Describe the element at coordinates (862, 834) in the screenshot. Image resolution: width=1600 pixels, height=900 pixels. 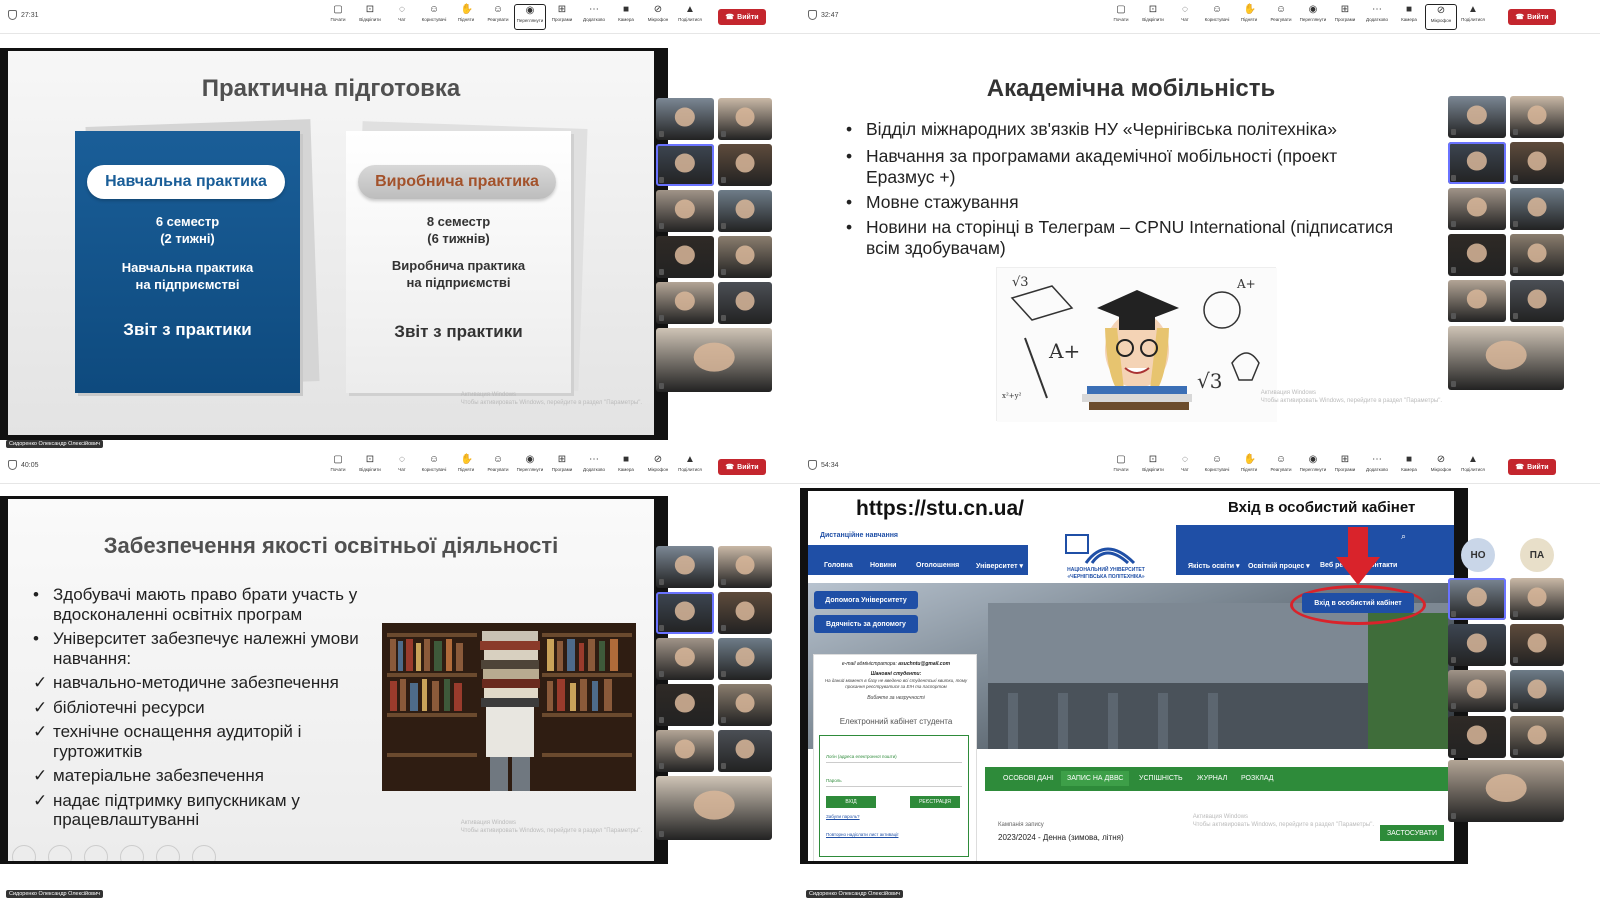
I see `resend-activation-link: Повторно надіслати лист активації` at that location.